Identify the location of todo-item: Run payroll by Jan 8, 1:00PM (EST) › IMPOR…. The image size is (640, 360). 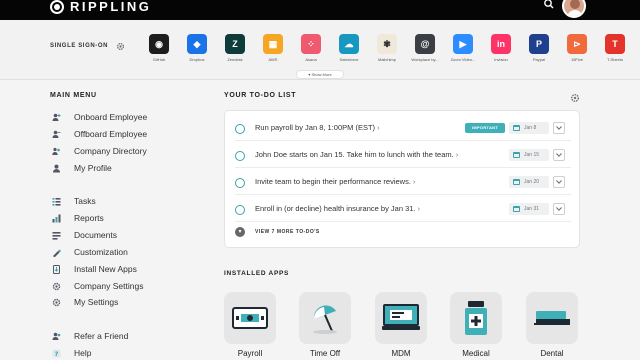
(403, 128).